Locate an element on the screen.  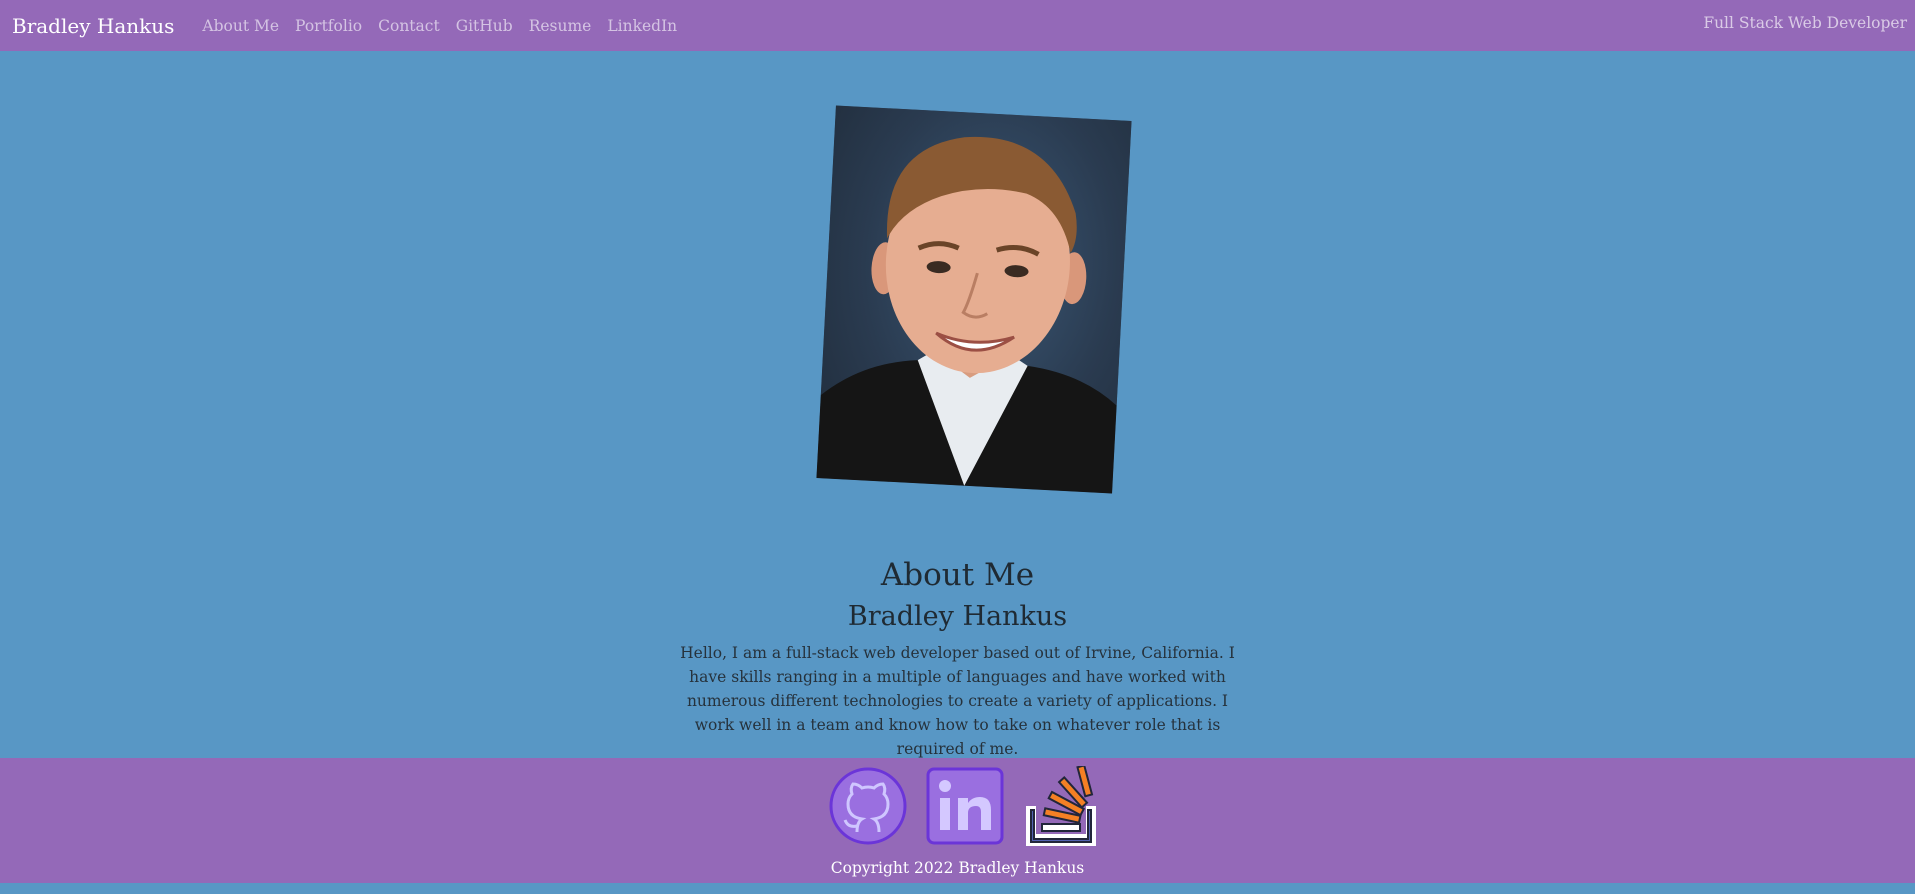
about-name: Bradley Hankus is located at coordinates (957, 616).